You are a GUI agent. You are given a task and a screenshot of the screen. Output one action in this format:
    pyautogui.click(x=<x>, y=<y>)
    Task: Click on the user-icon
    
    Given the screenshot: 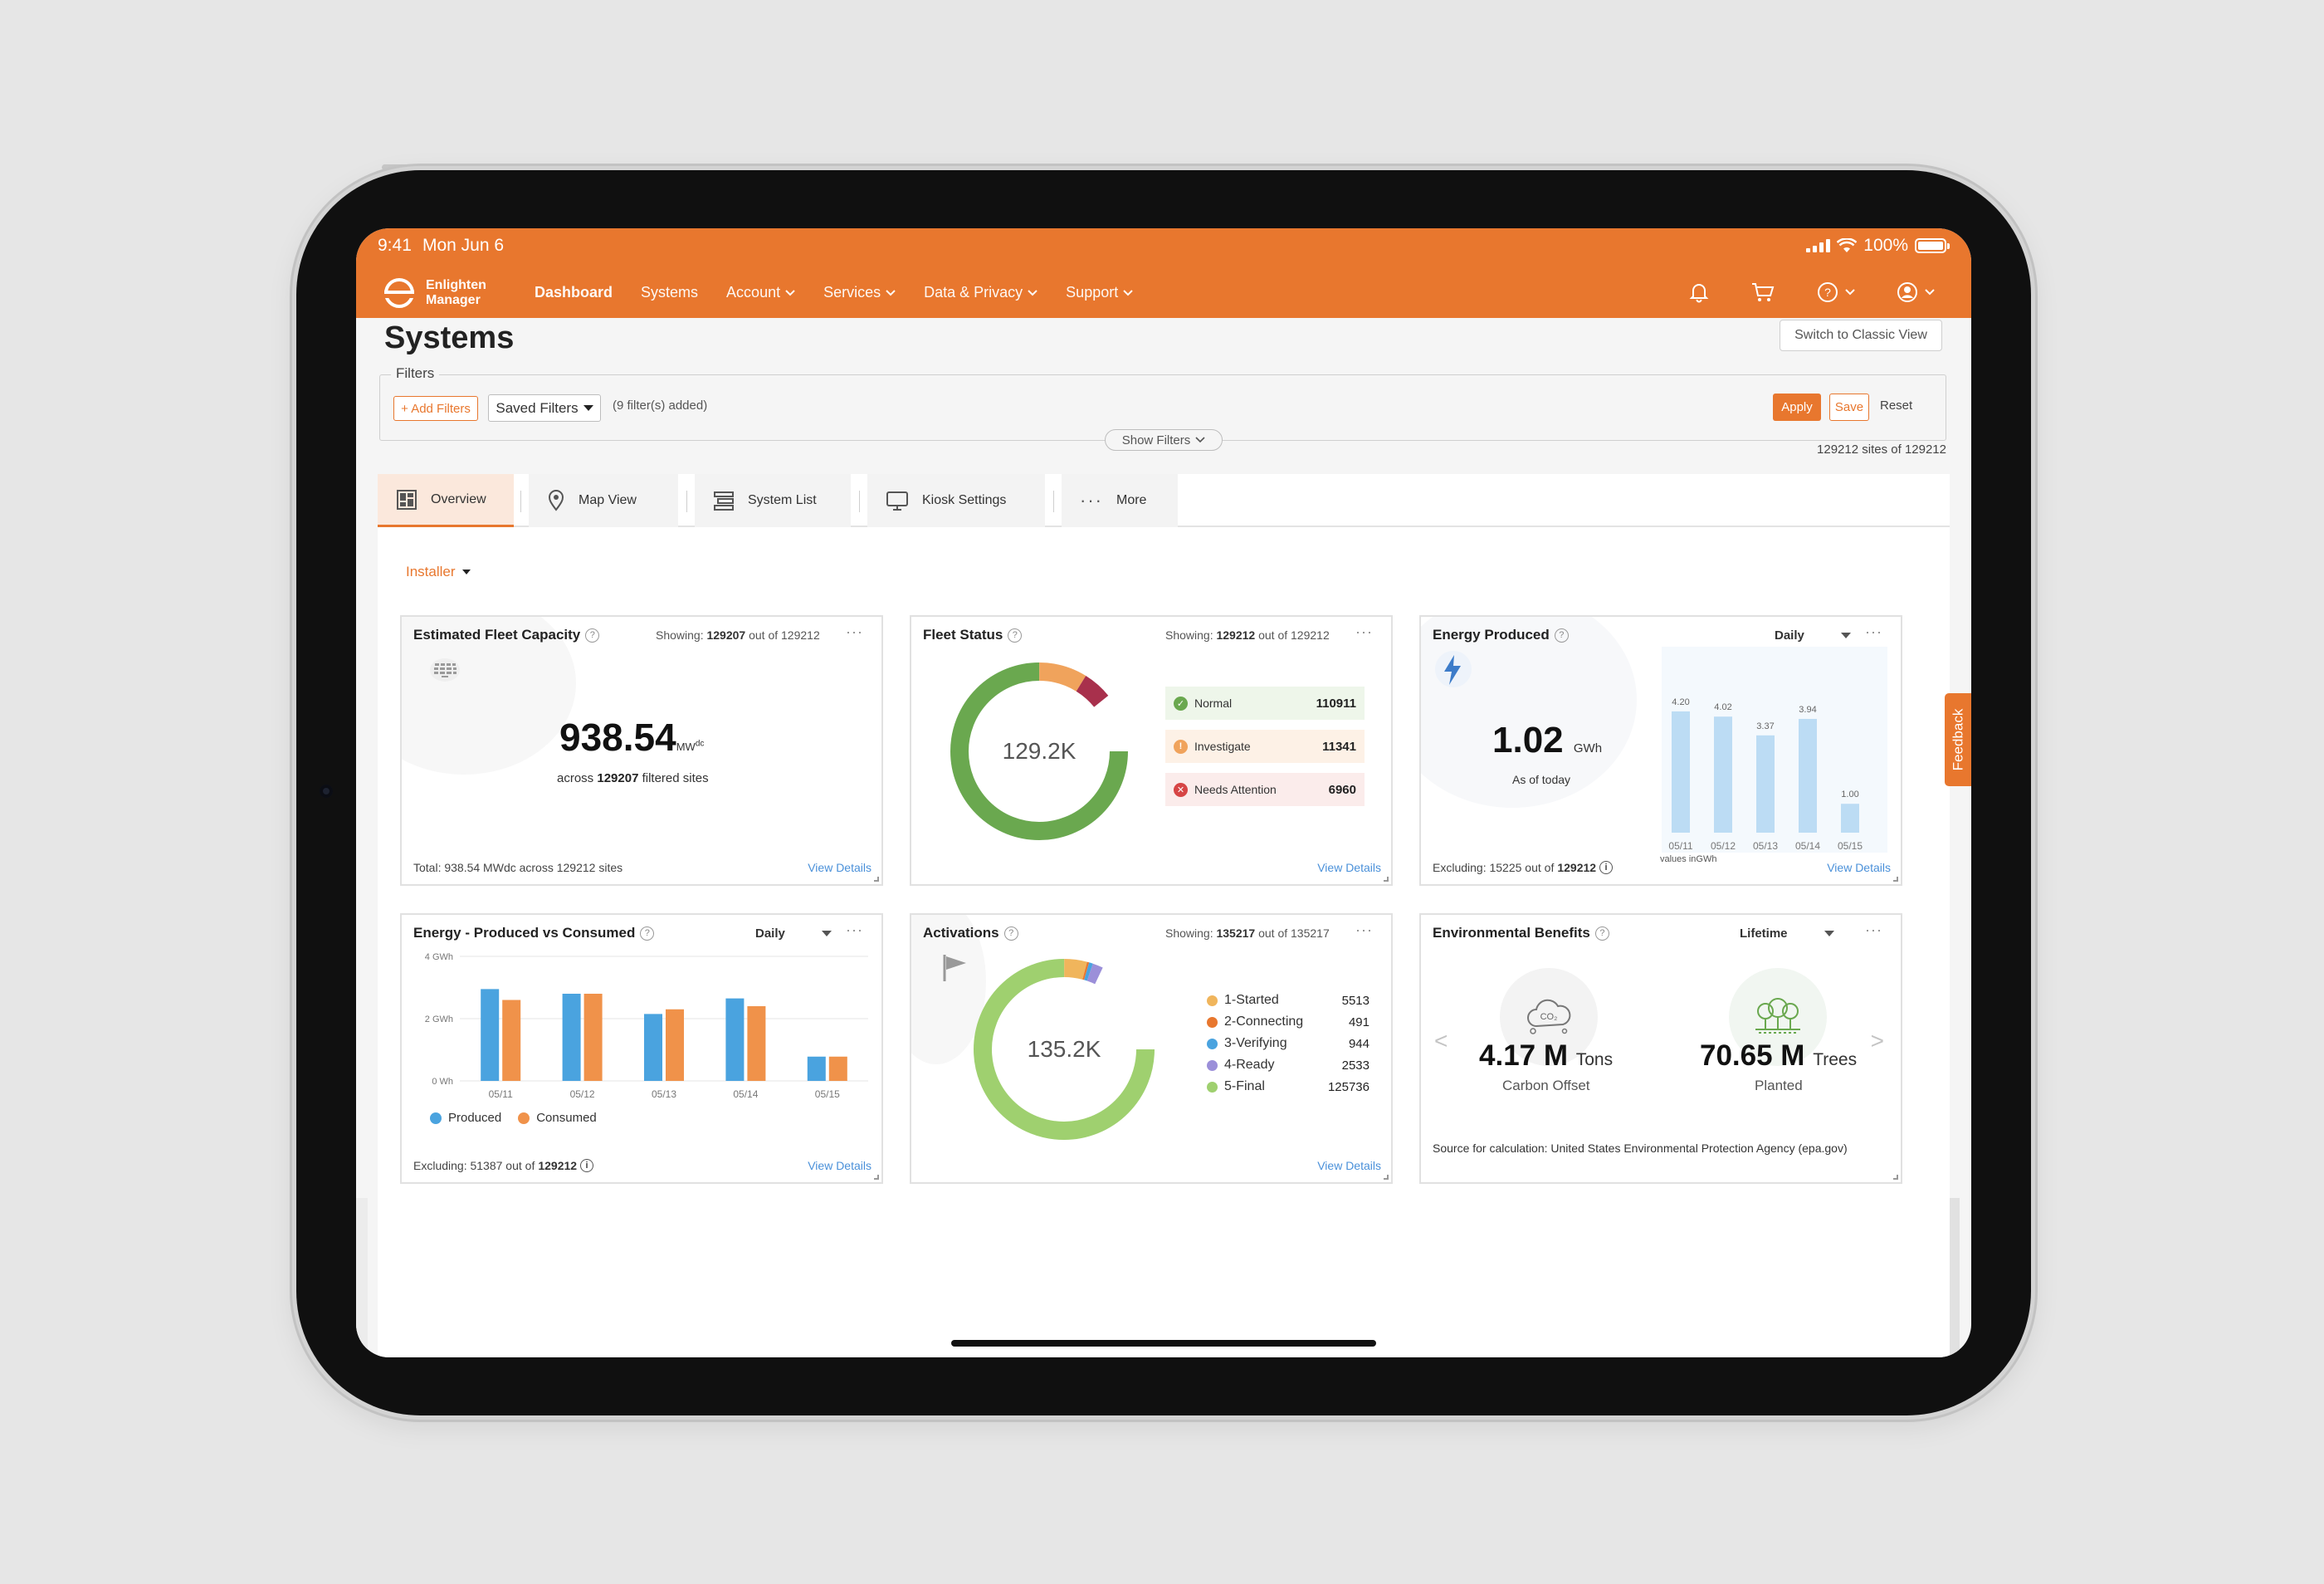 What is the action you would take?
    pyautogui.click(x=1916, y=292)
    